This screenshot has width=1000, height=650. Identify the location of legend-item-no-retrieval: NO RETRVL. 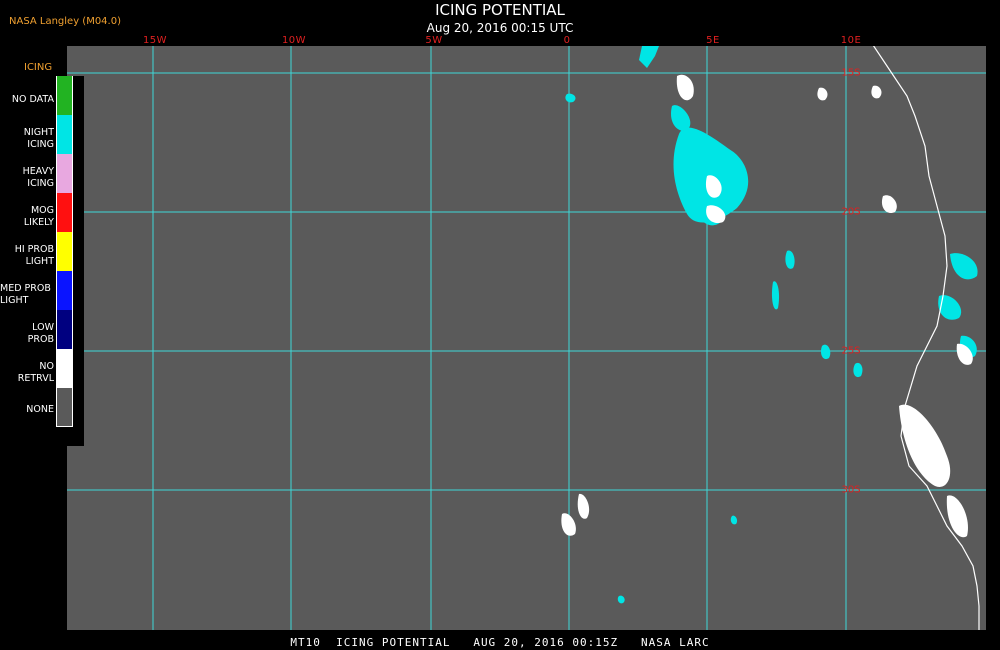
(42, 368).